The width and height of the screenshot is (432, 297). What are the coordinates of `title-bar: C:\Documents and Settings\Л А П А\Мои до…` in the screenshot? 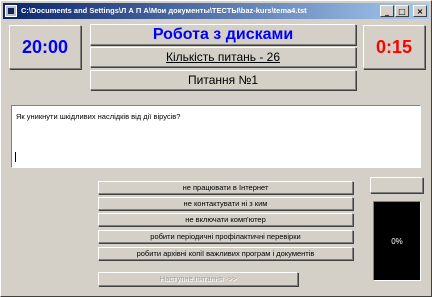 It's located at (216, 11).